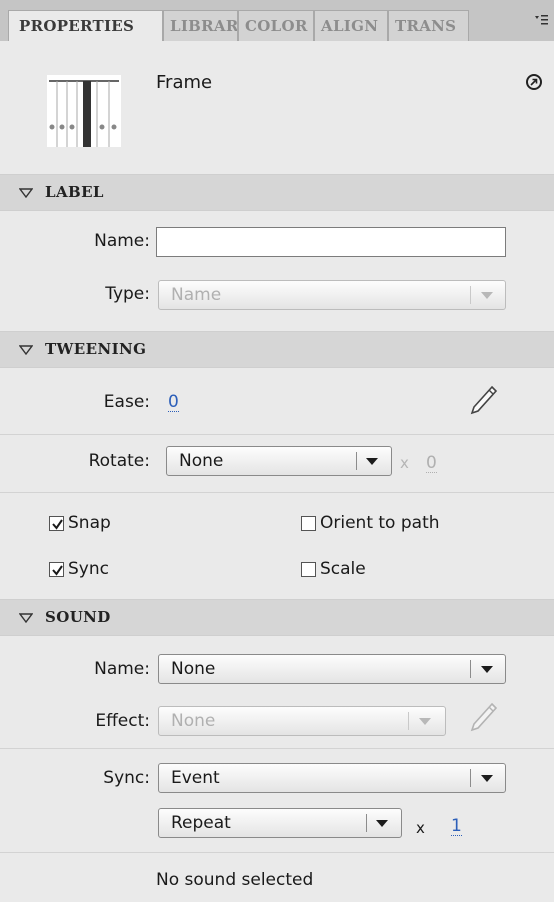  I want to click on ease-value: 0, so click(173, 403).